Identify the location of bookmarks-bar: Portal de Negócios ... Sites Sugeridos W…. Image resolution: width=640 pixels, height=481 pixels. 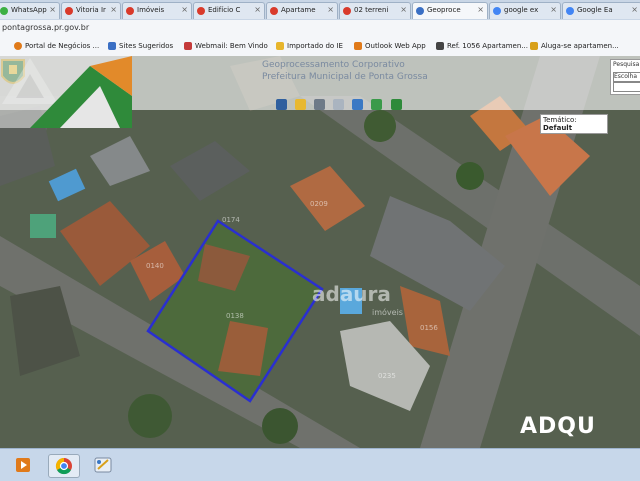
(320, 47).